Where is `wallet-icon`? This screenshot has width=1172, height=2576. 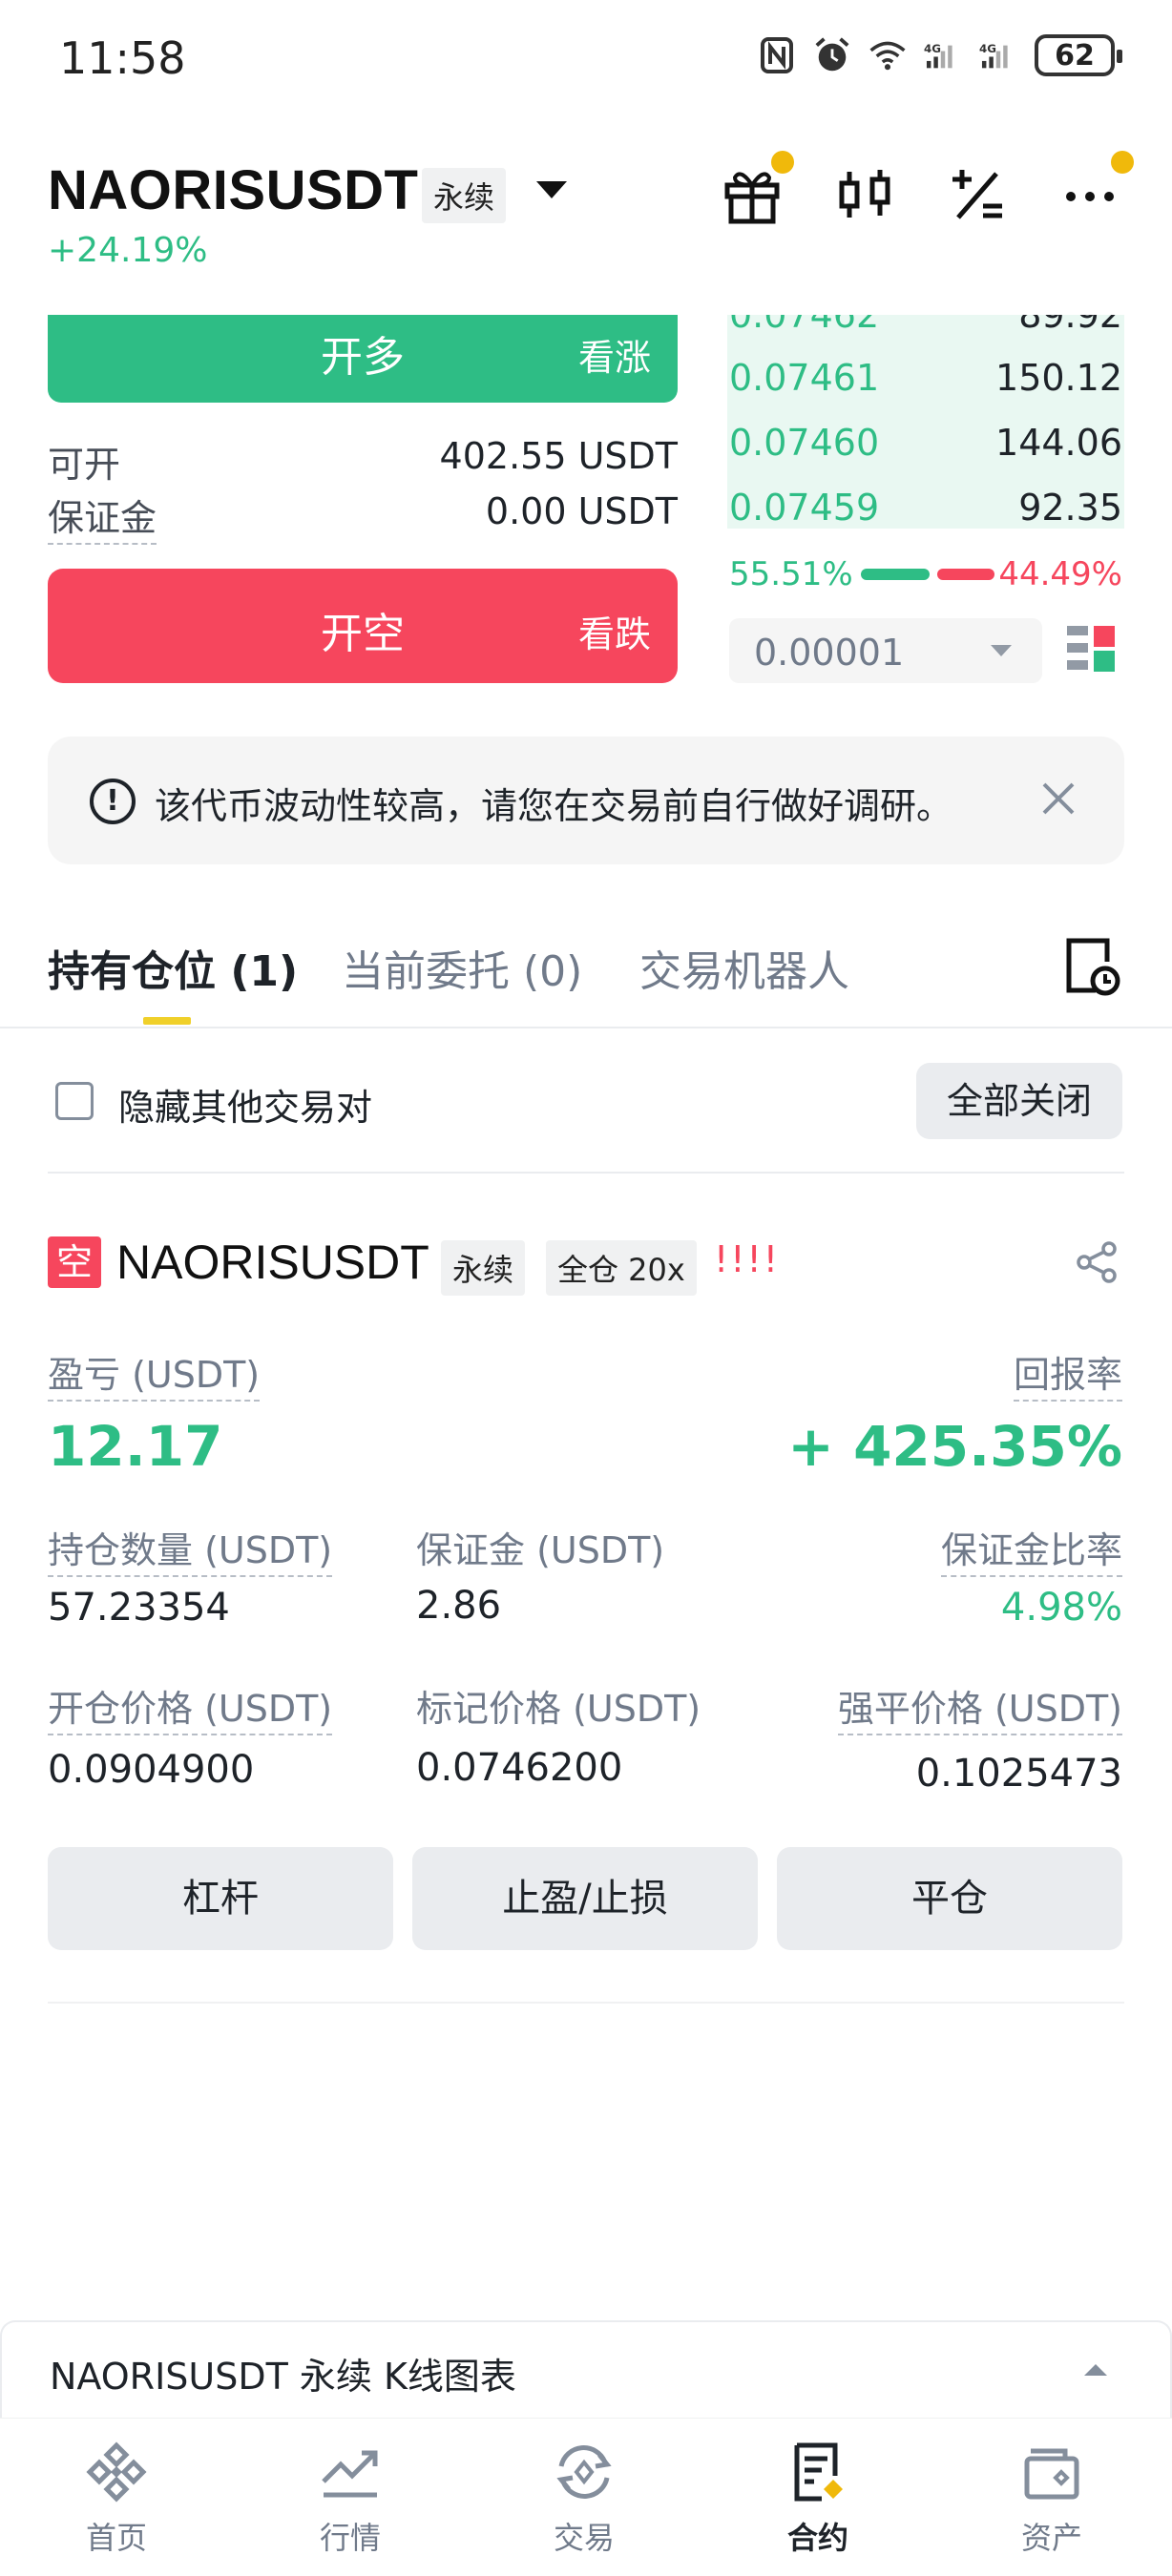 wallet-icon is located at coordinates (1051, 2474).